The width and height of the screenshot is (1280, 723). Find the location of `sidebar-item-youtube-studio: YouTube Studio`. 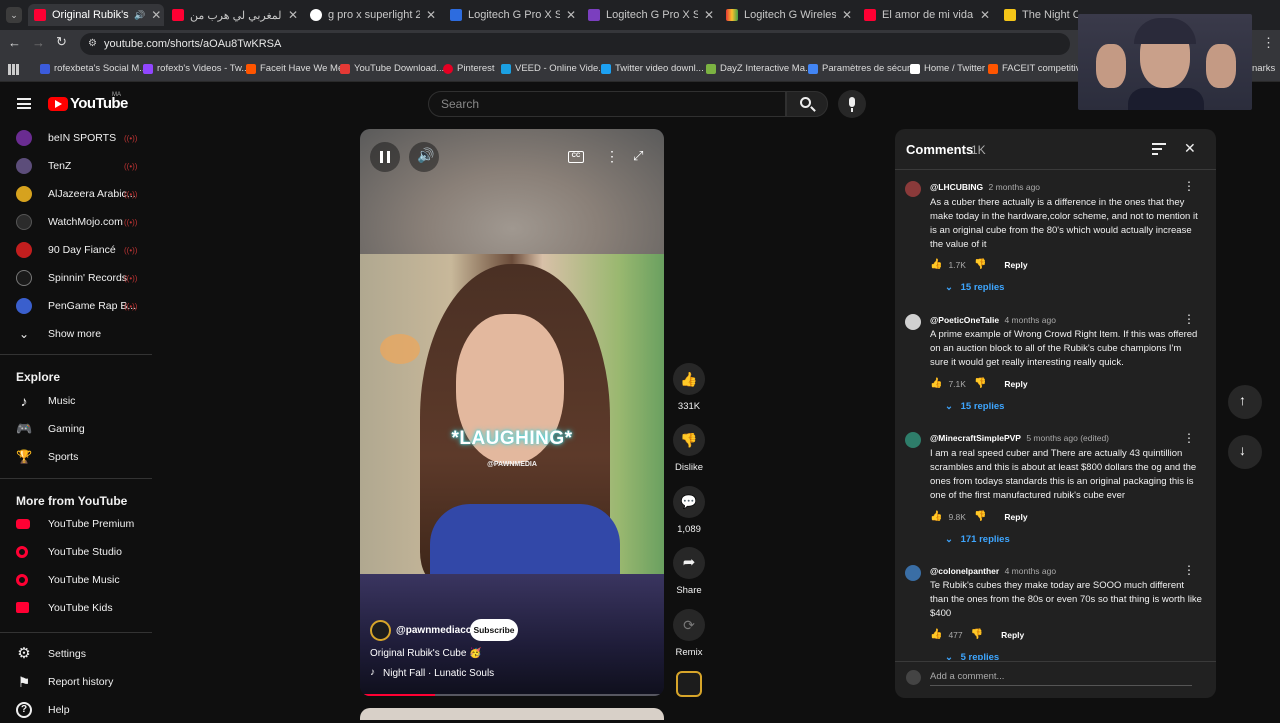

sidebar-item-youtube-studio: YouTube Studio is located at coordinates (76, 552).